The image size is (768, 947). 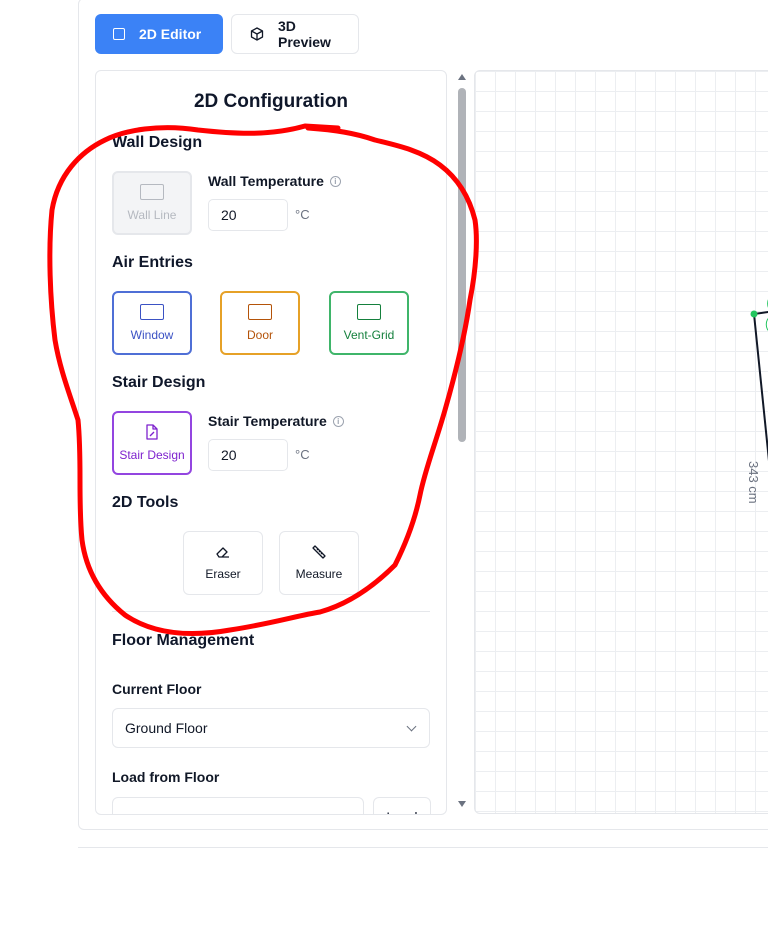 I want to click on wall-segment, so click(x=760, y=387).